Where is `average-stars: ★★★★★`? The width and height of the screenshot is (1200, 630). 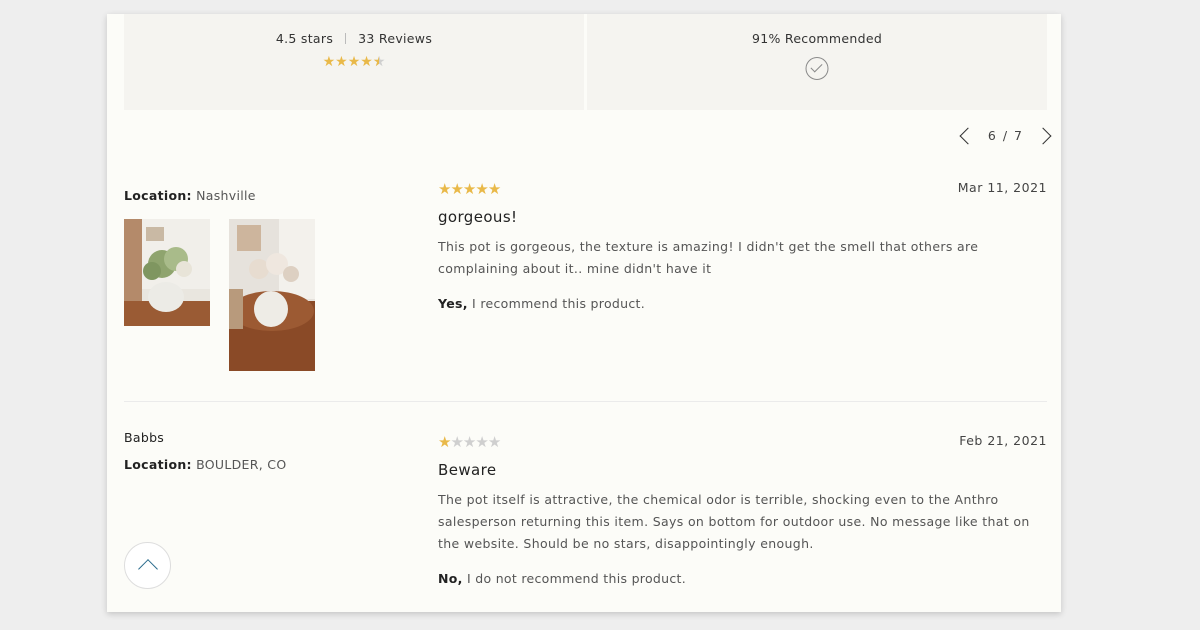 average-stars: ★★★★★ is located at coordinates (354, 62).